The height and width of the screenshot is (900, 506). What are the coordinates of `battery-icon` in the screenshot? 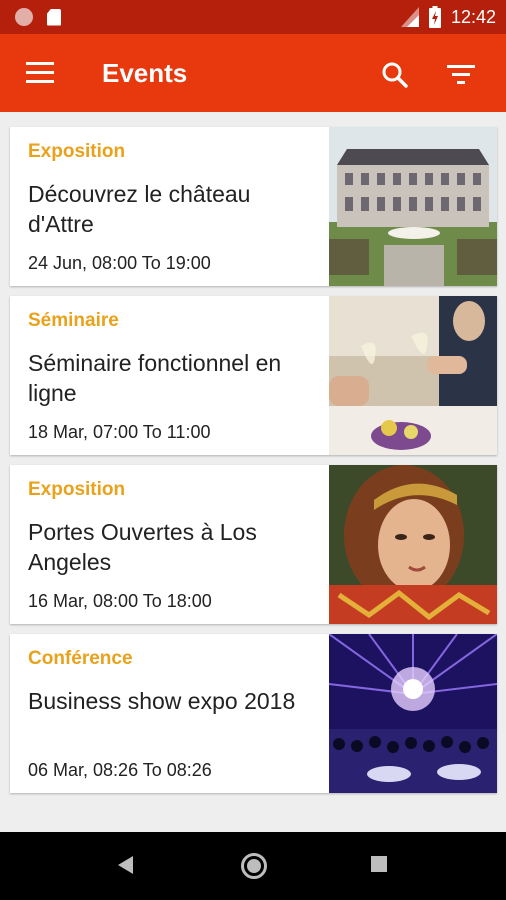 It's located at (434, 17).